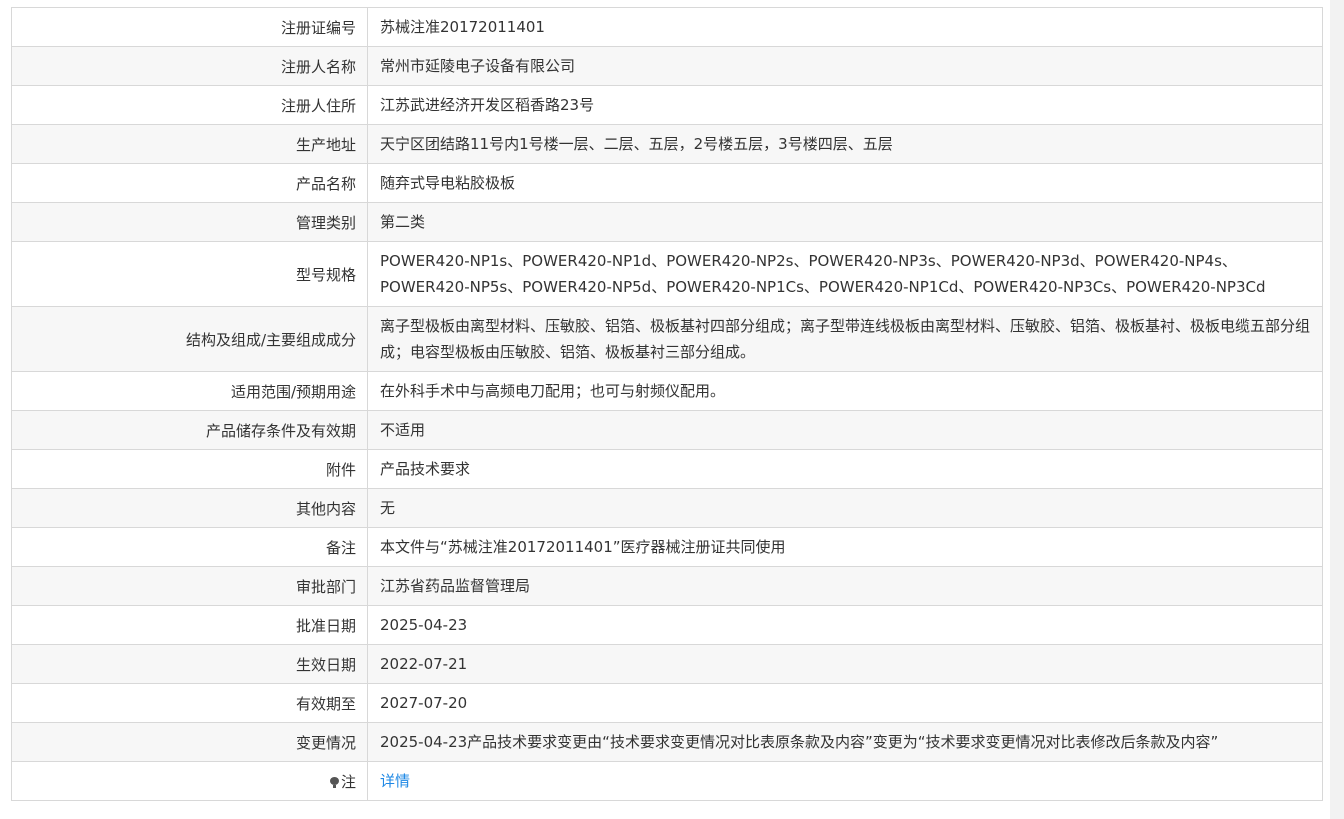  Describe the element at coordinates (189, 703) in the screenshot. I see `row-label: 有效期至` at that location.